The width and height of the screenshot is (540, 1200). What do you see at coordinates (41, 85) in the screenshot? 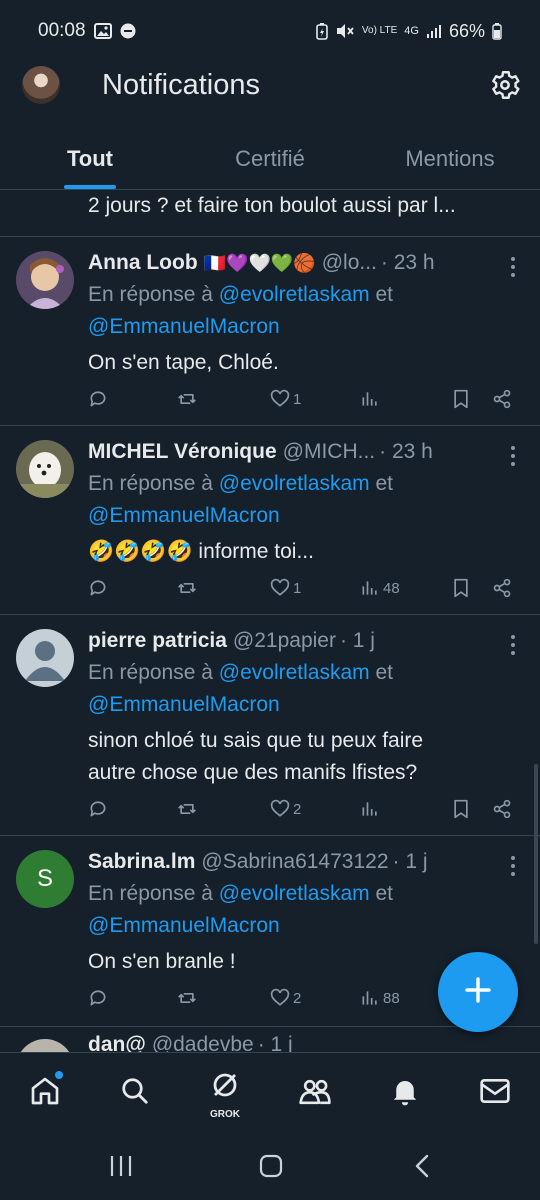
I see `profile-avatar` at bounding box center [41, 85].